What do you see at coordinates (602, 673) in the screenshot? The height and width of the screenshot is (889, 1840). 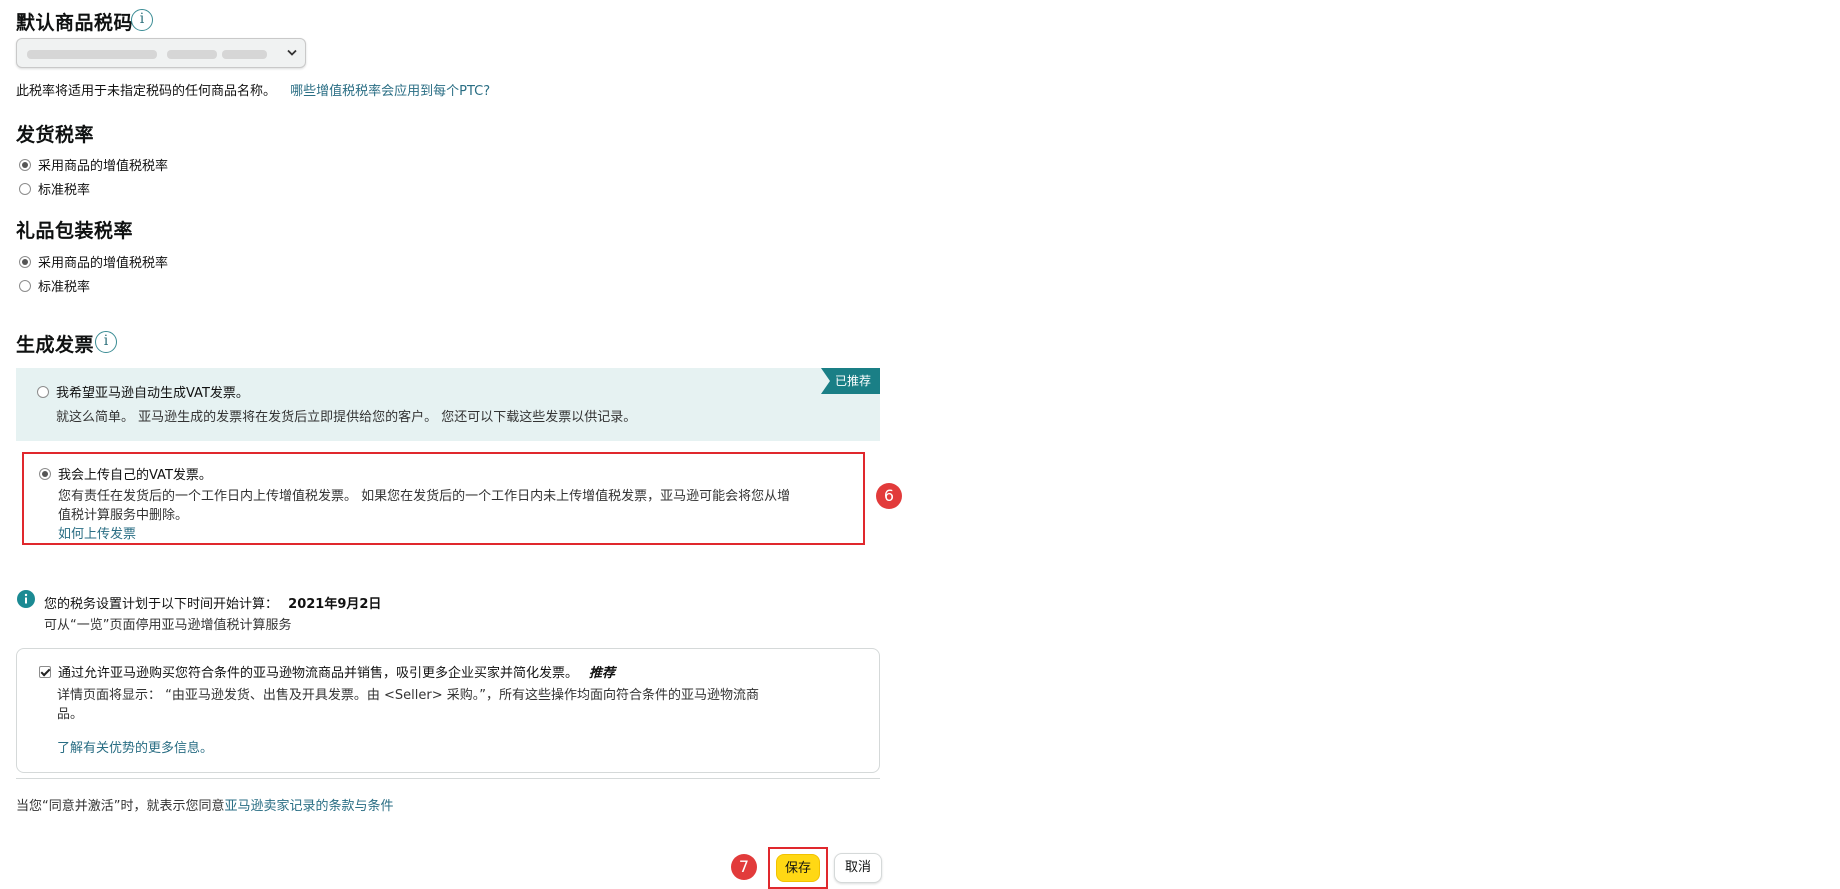 I see `recommend-tag: 推荐` at bounding box center [602, 673].